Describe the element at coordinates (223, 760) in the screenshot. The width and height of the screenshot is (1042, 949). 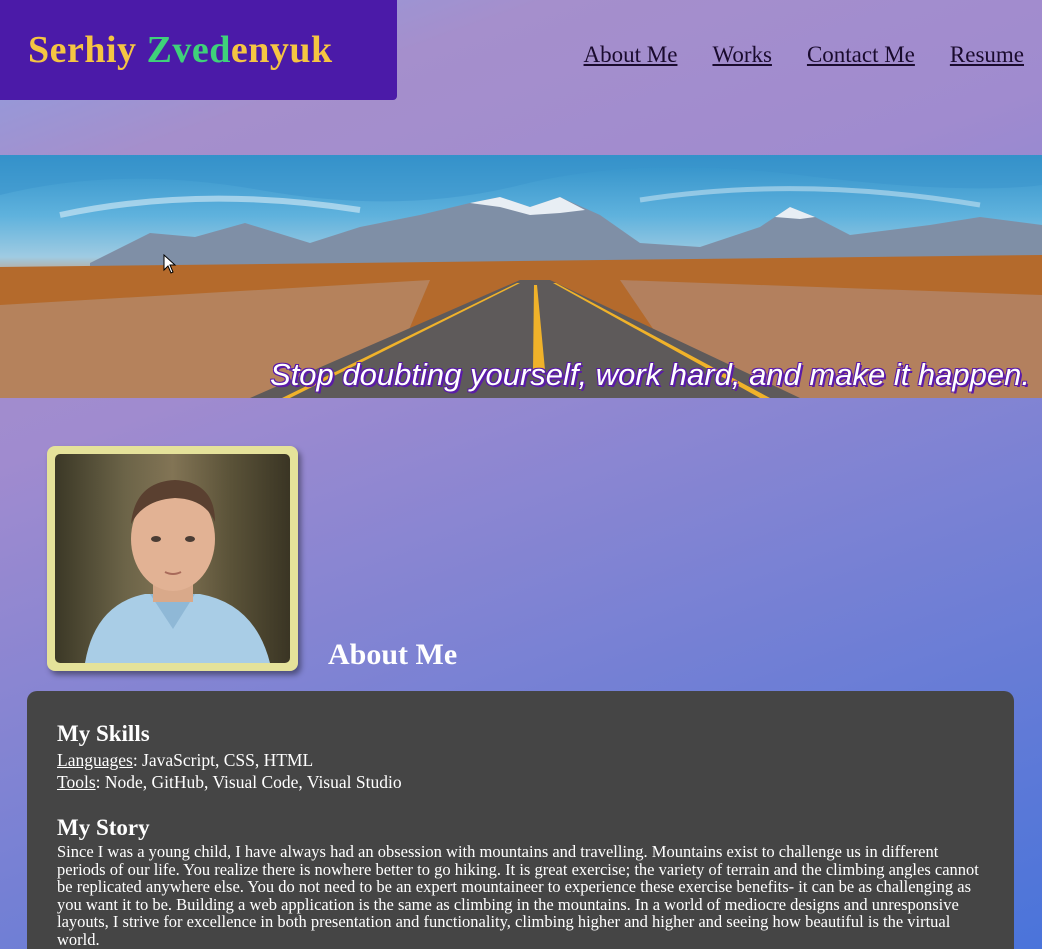
I see `languages-value: : JavaScript, CSS, HTML` at that location.